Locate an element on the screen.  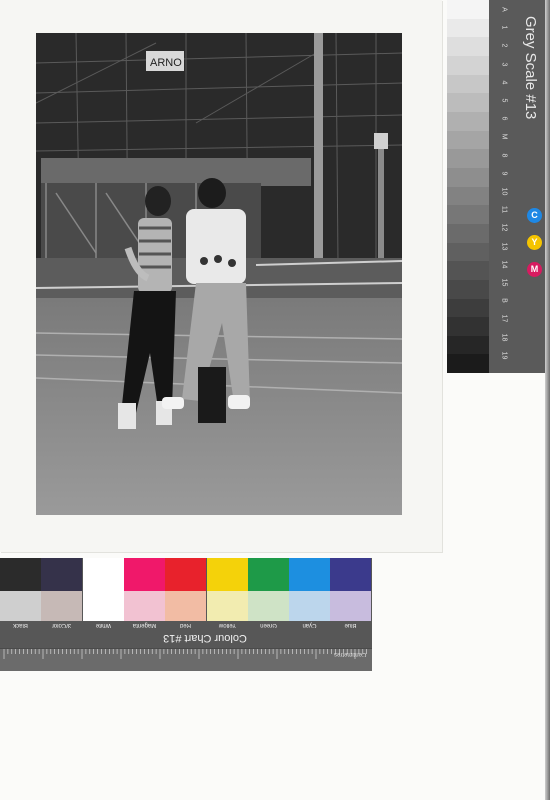
cym-marker-m: M is located at coordinates (534, 269).